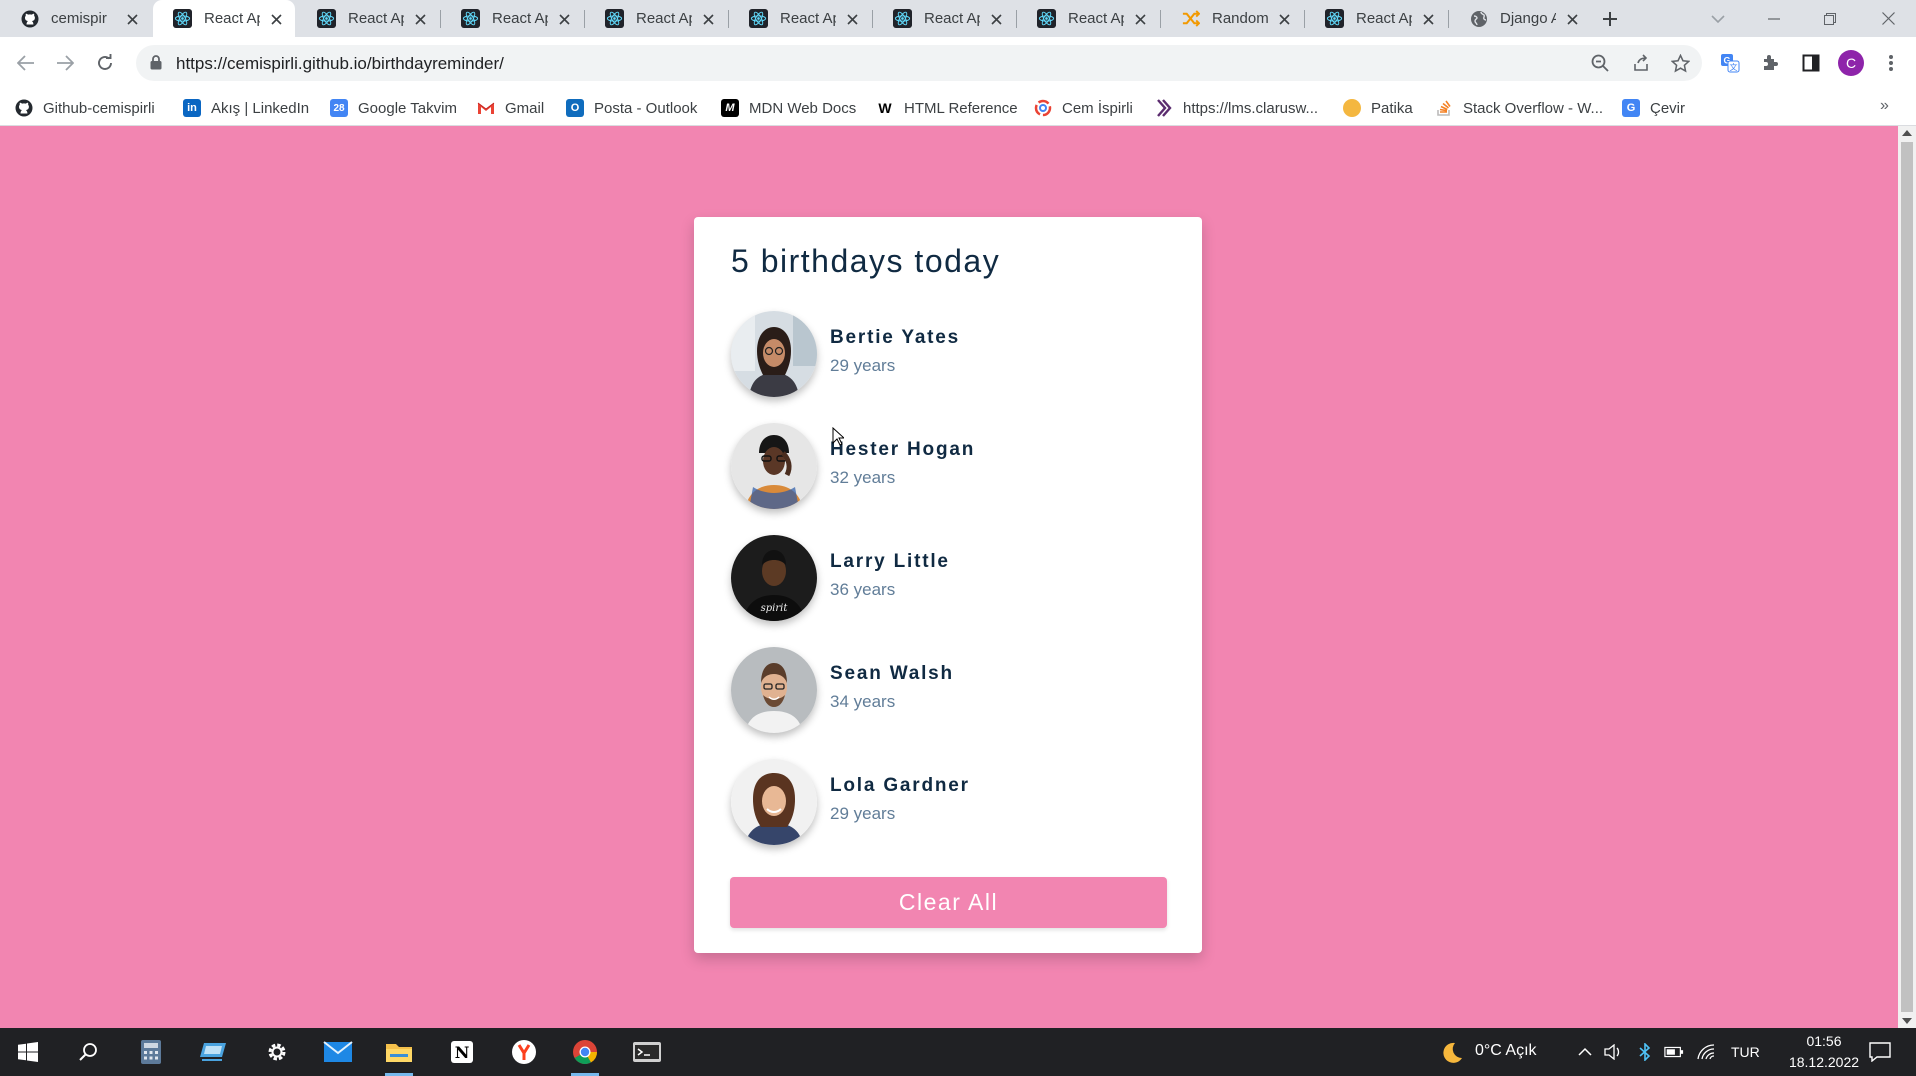  What do you see at coordinates (1585, 1052) in the screenshot?
I see `chevron-up-icon` at bounding box center [1585, 1052].